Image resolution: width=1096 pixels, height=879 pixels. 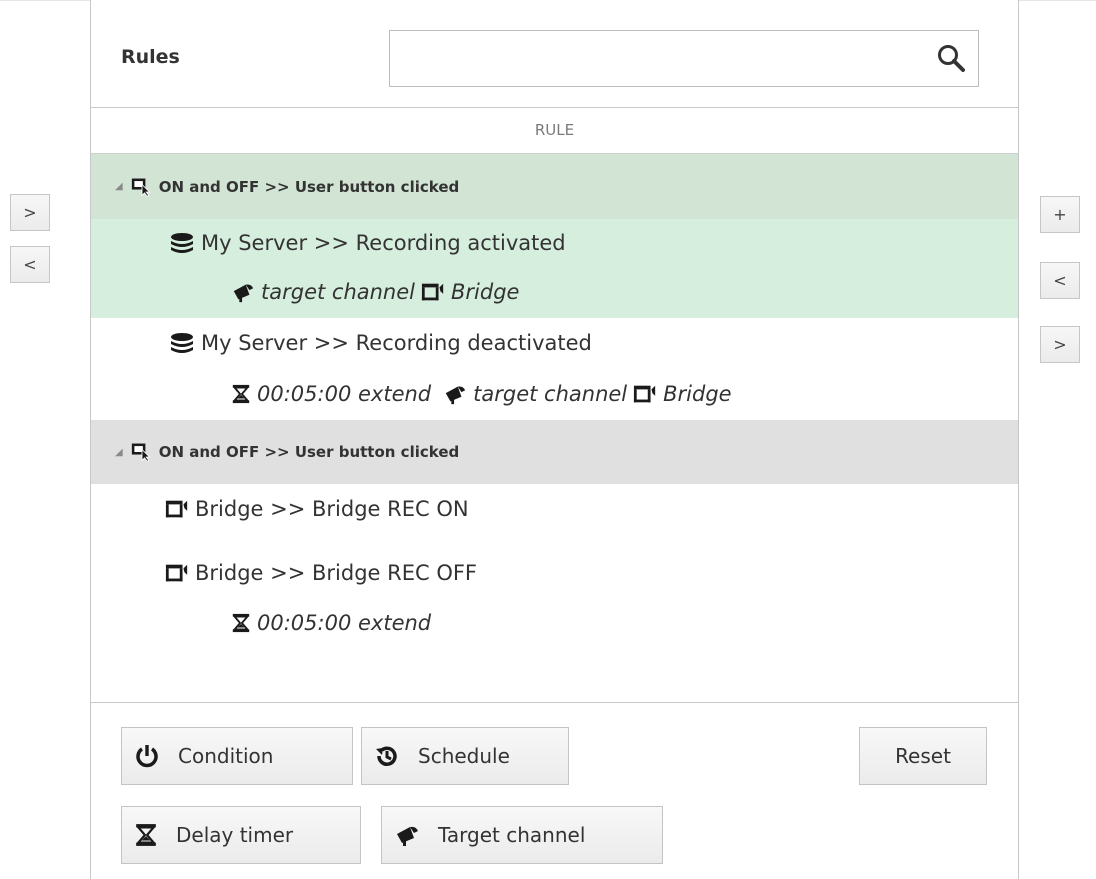 What do you see at coordinates (387, 756) in the screenshot?
I see `schedule-icon` at bounding box center [387, 756].